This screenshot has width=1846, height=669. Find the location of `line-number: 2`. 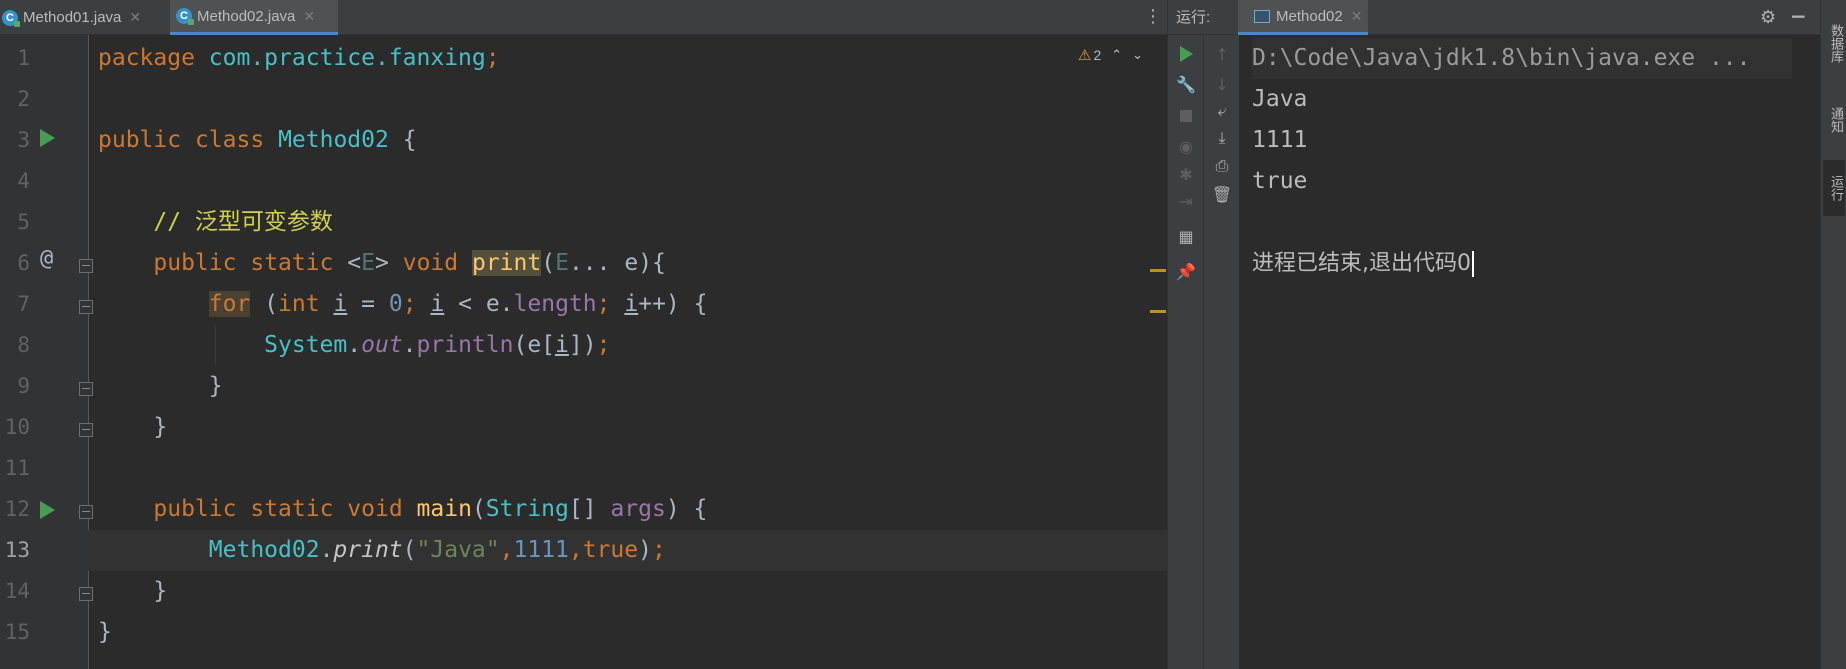

line-number: 2 is located at coordinates (23, 99).